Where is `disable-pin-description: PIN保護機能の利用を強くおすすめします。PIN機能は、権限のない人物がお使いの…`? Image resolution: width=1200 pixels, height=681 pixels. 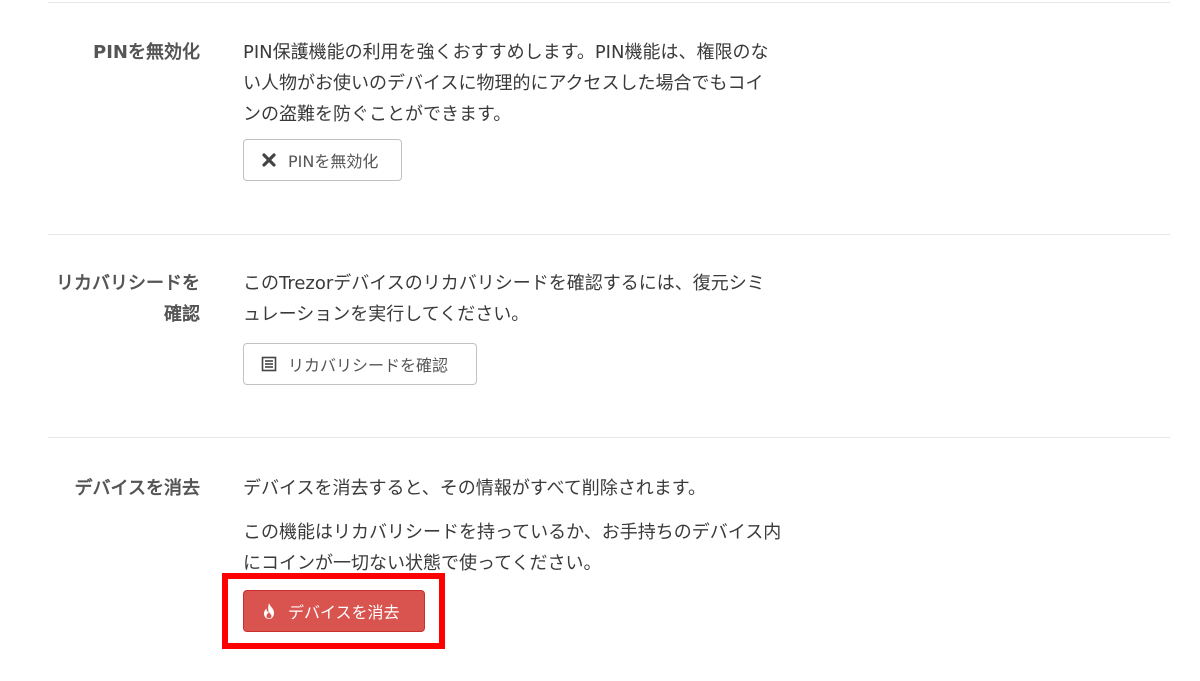
disable-pin-description: PIN保護機能の利用を強くおすすめします。PIN機能は、権限のない人物がお使いの… is located at coordinates (510, 83).